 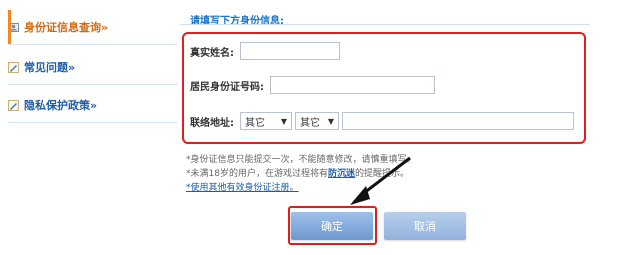 I want to click on sidebar-item-id-query: 身份证信息查询», so click(x=93, y=27).